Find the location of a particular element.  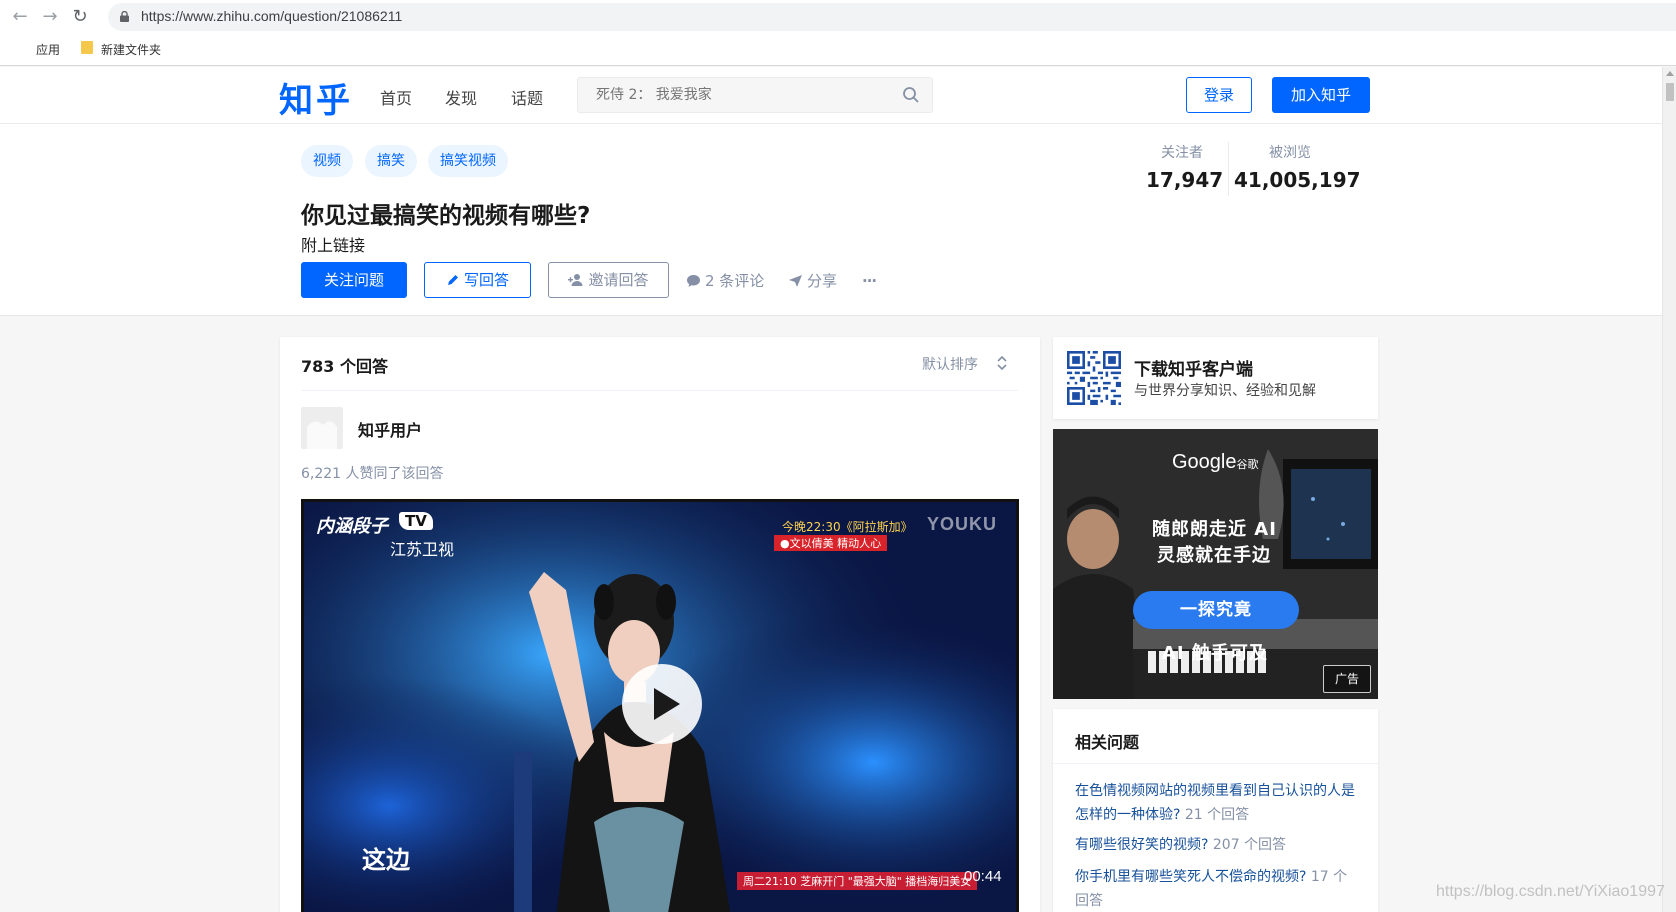

related-title: 相关问题 is located at coordinates (1107, 742).